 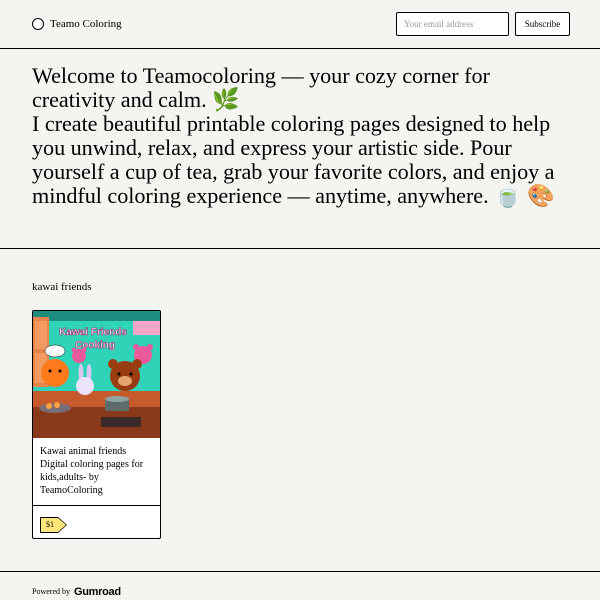 I want to click on site-footer: Powered by Gumroad, so click(x=300, y=585).